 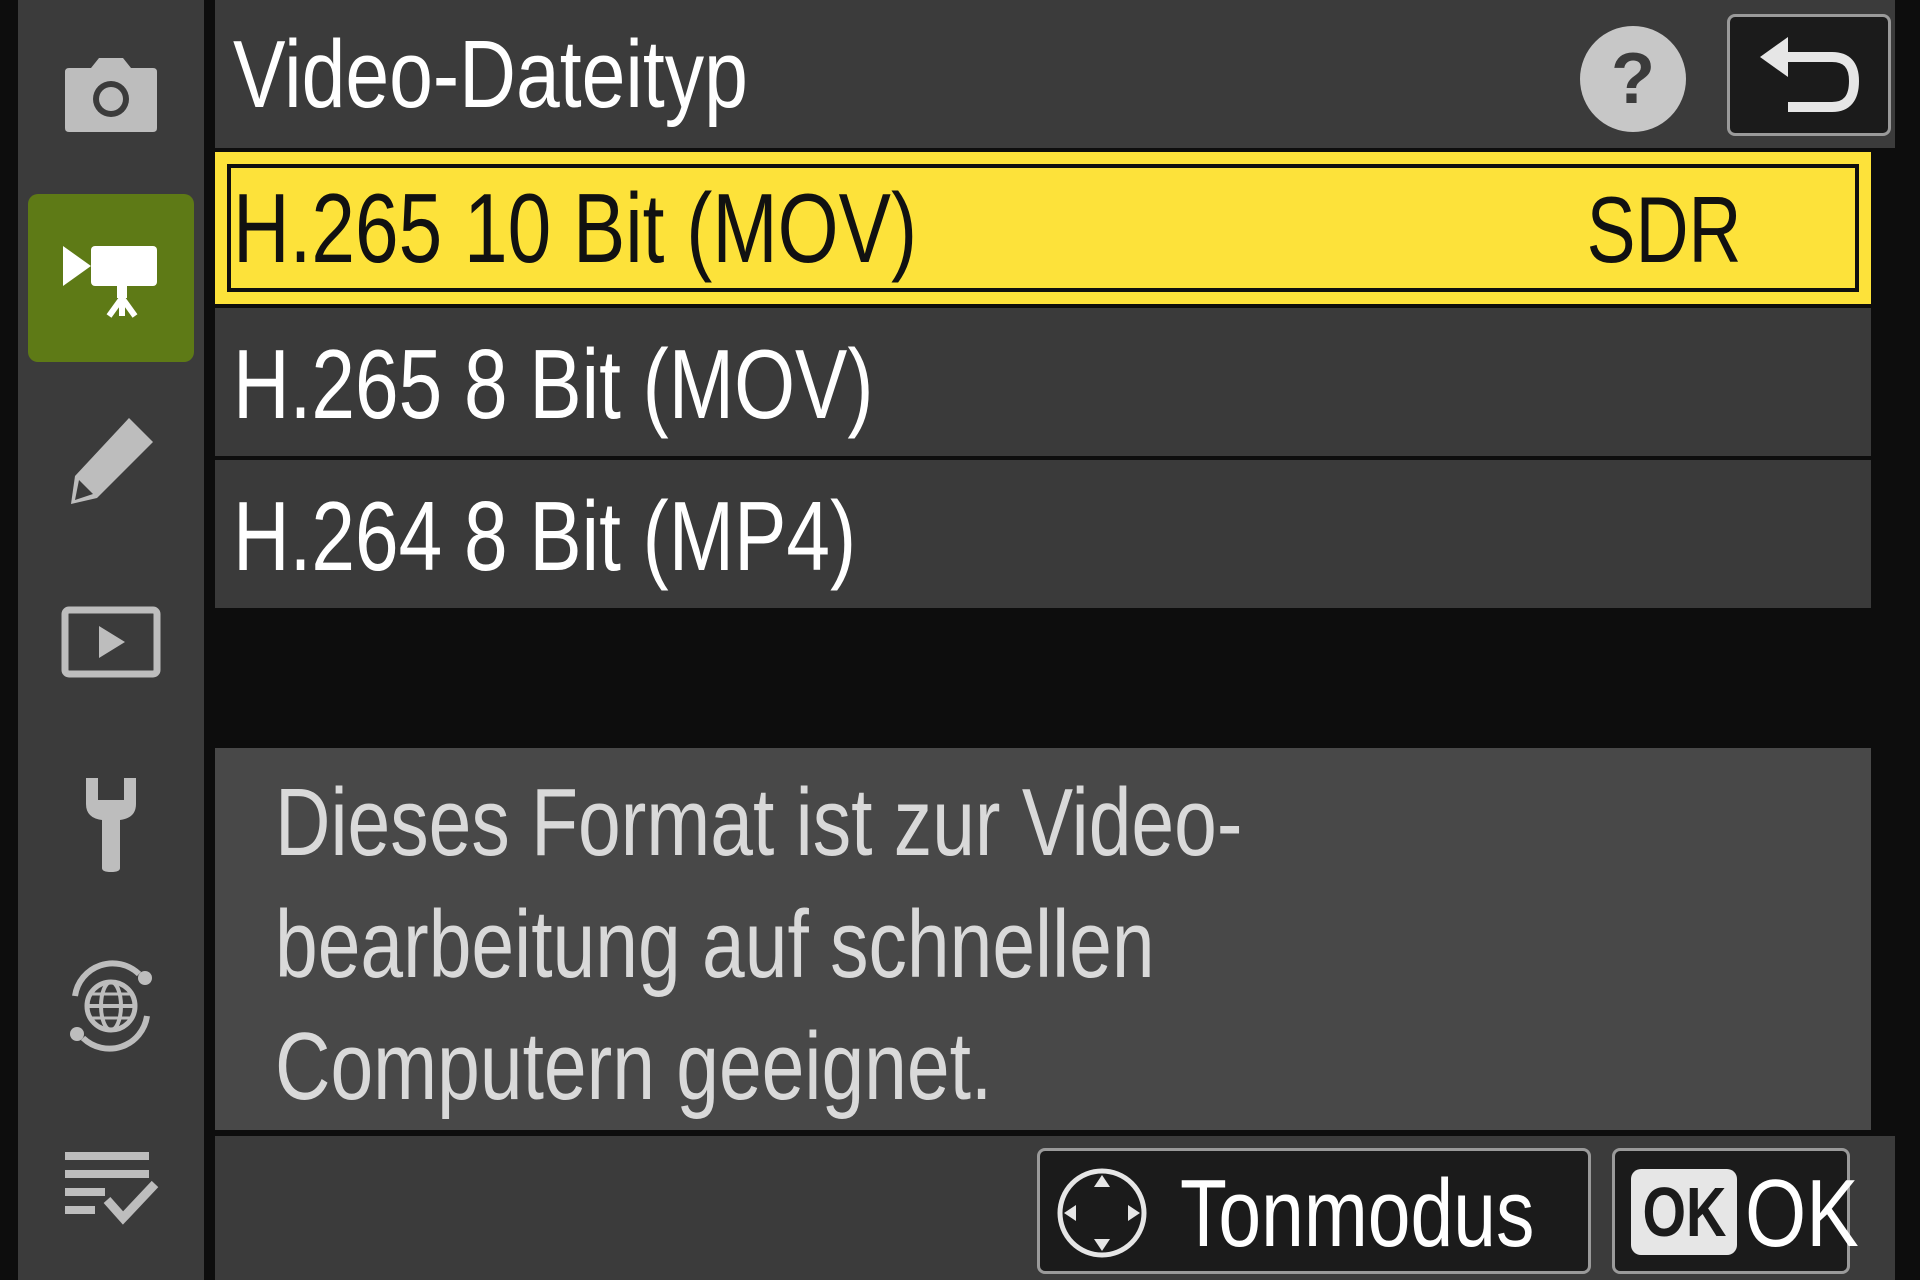 I want to click on list-item-value: SDR, so click(x=1663, y=229).